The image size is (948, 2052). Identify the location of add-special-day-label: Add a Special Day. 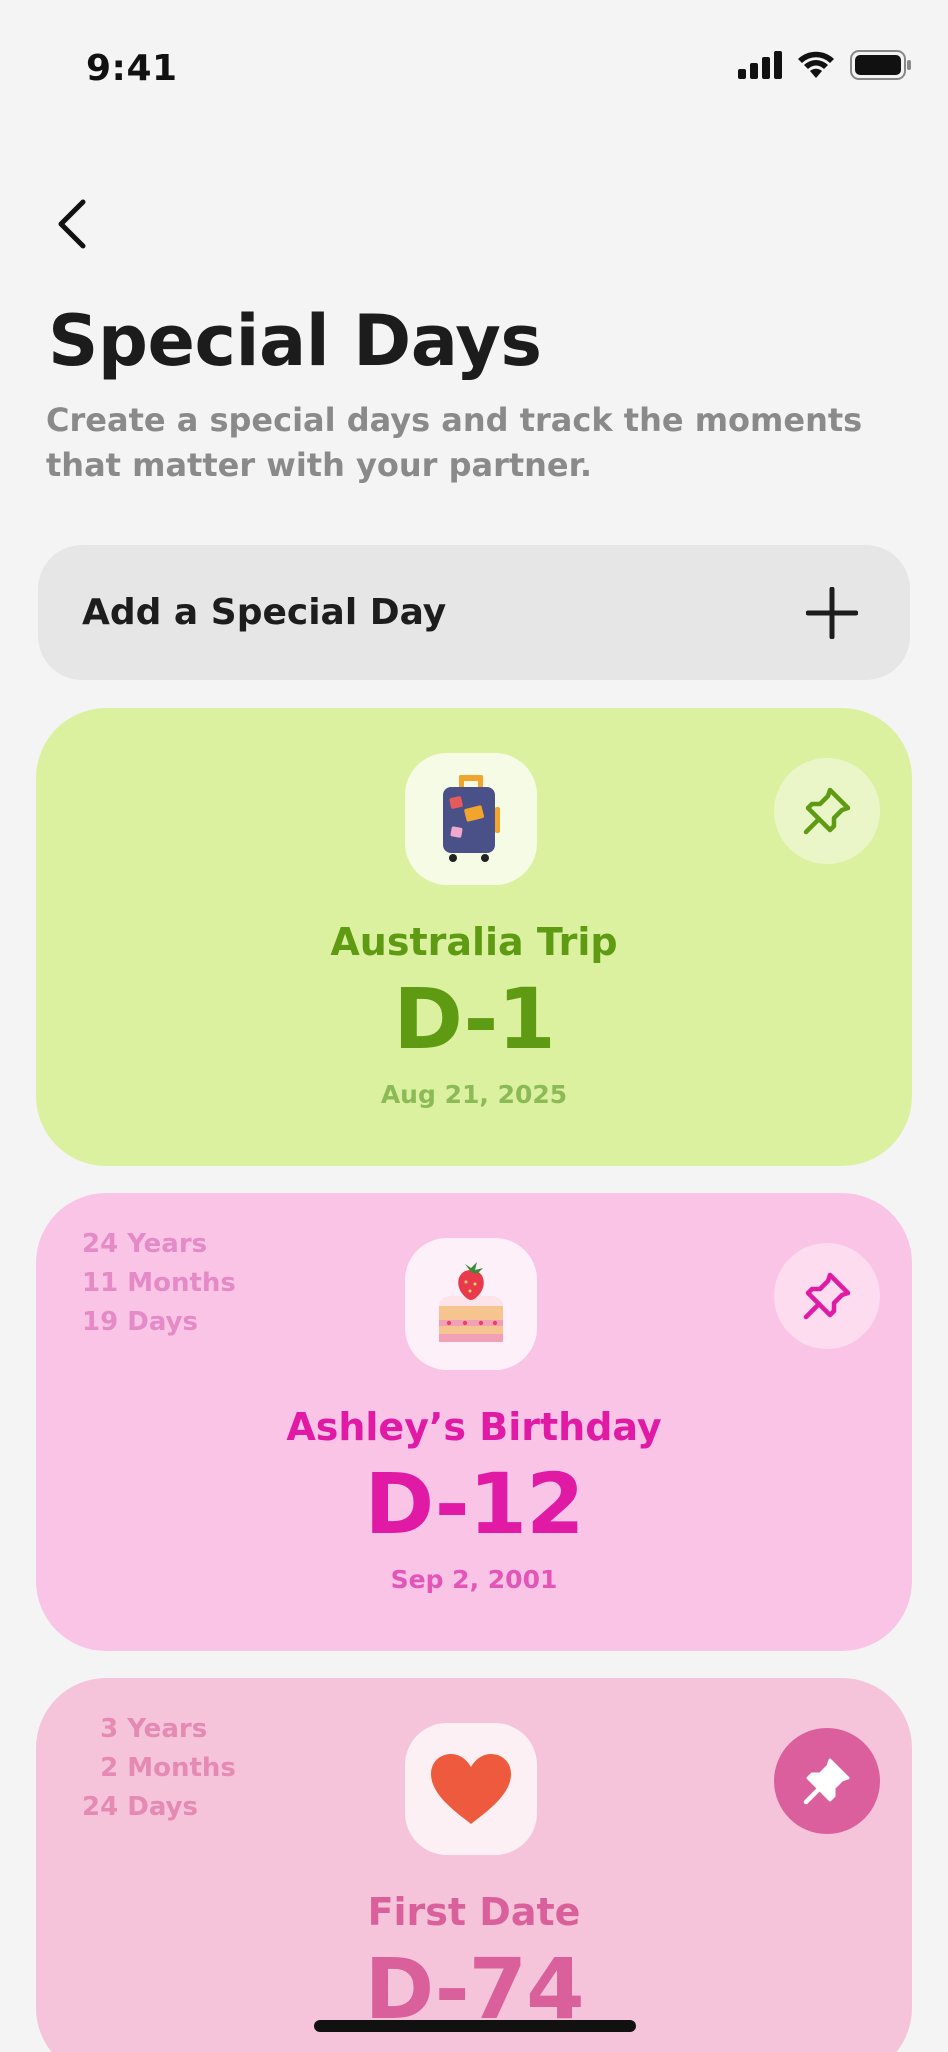
(264, 612).